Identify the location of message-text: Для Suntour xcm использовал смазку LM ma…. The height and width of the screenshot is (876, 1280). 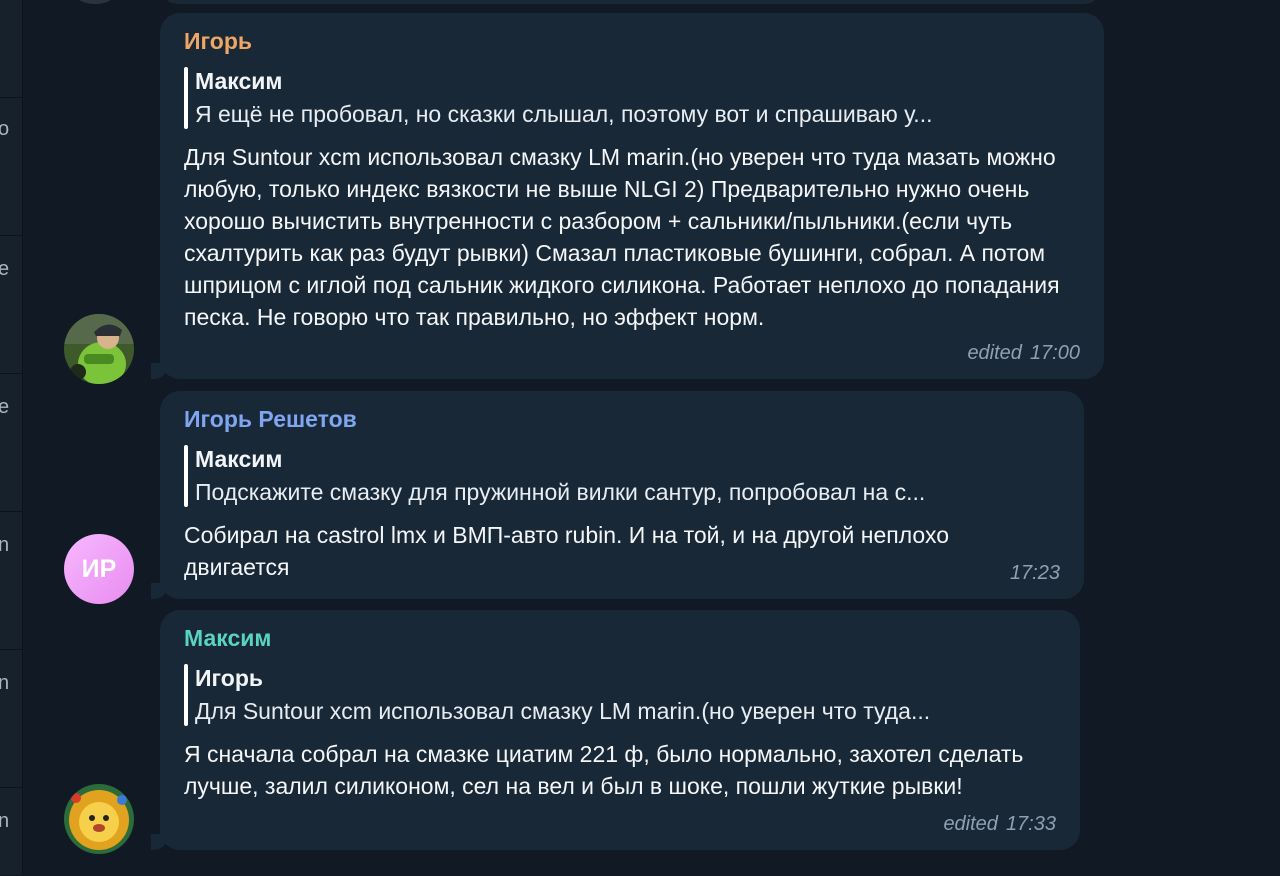
(622, 237).